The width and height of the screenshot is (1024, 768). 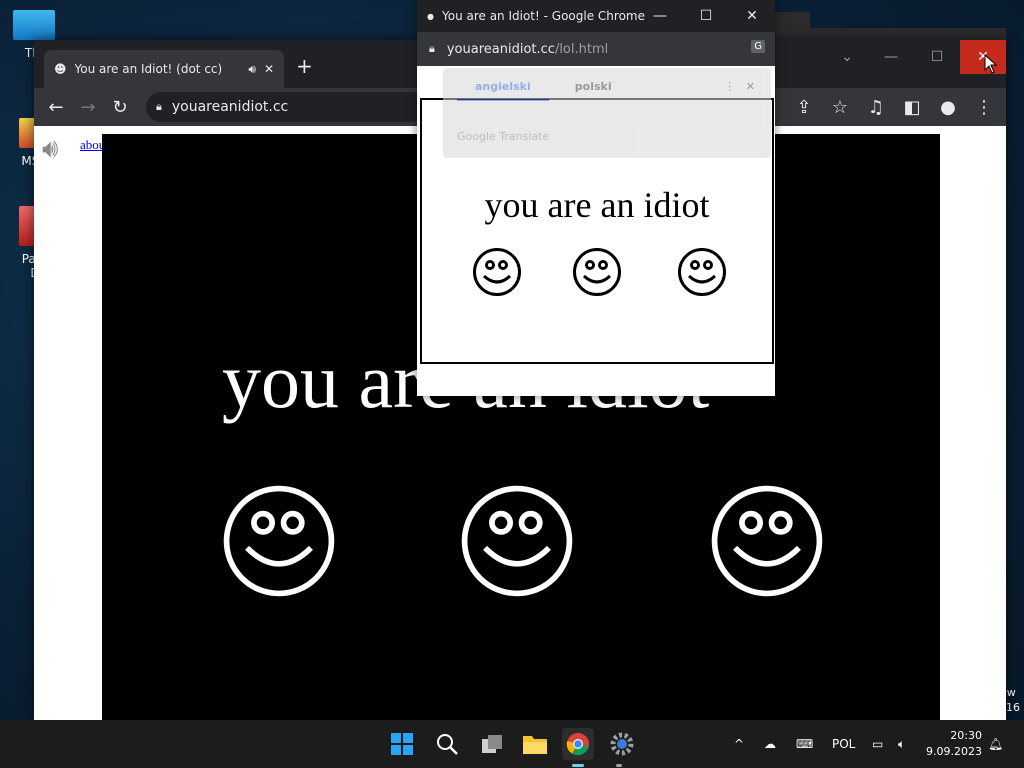 I want to click on task-view-button, so click(x=492, y=744).